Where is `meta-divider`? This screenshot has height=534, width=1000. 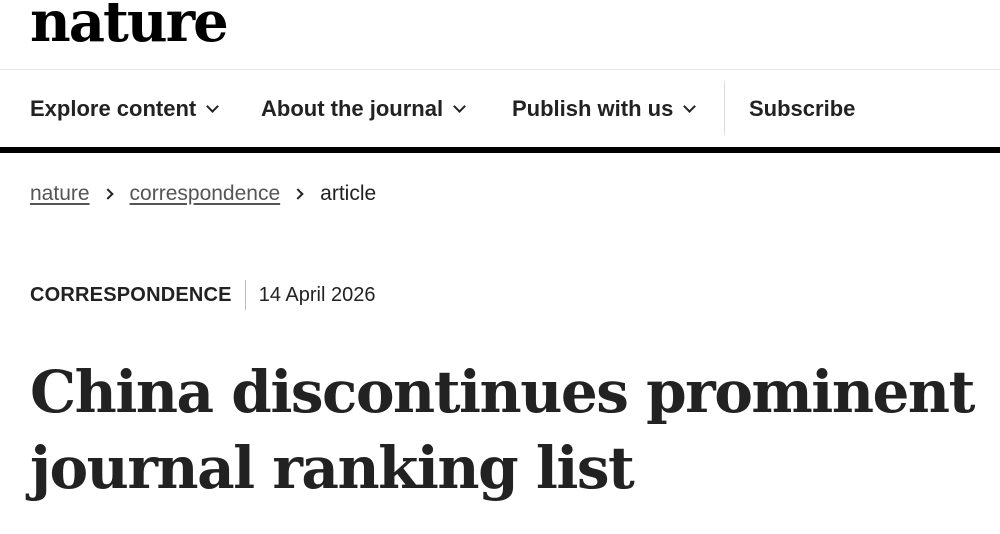 meta-divider is located at coordinates (245, 295).